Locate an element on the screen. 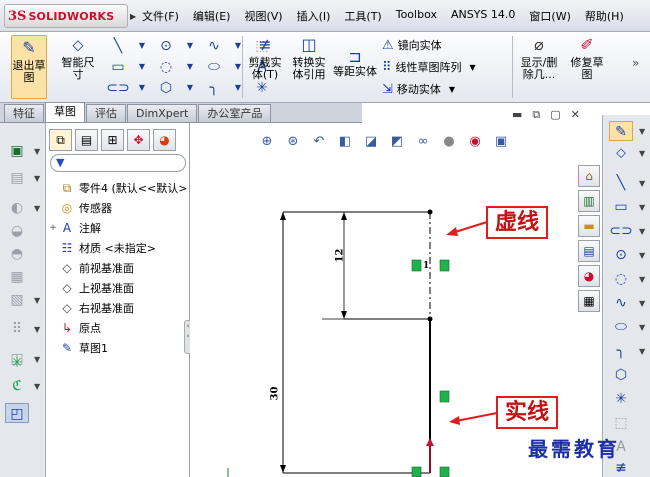 The width and height of the screenshot is (650, 477). menu-edit: 编辑(E) is located at coordinates (212, 16).